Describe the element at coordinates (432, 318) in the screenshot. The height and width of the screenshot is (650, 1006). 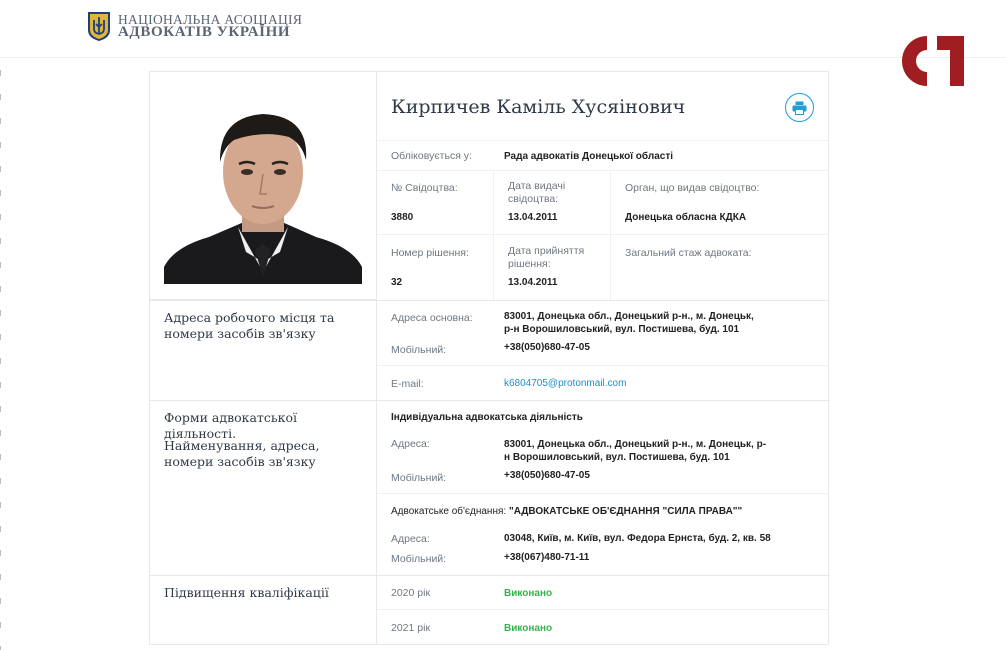
I see `main-address-label: Адреса основна:` at that location.